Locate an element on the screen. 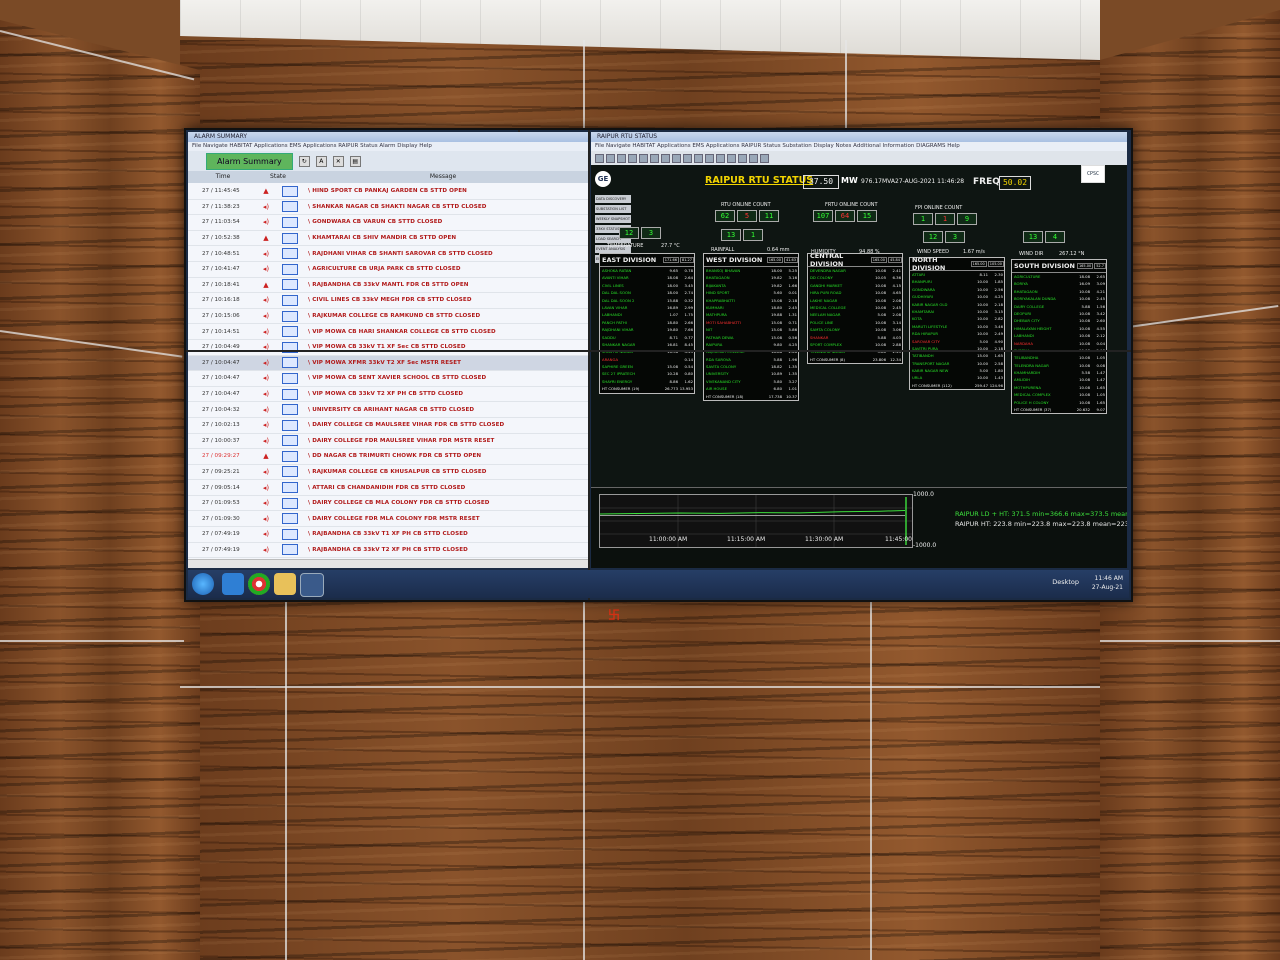  substation-row: KOTA 10.00 2.82 is located at coordinates (957, 318).